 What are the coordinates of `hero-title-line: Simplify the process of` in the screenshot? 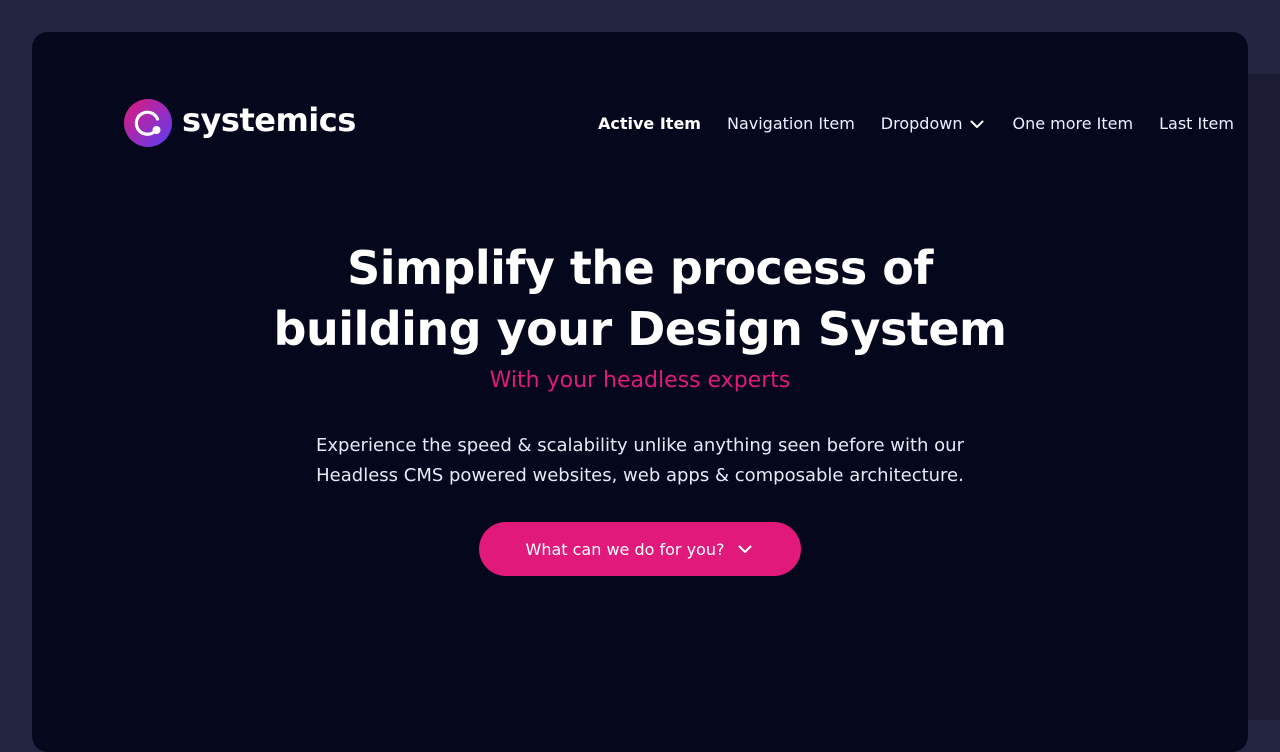 It's located at (640, 268).